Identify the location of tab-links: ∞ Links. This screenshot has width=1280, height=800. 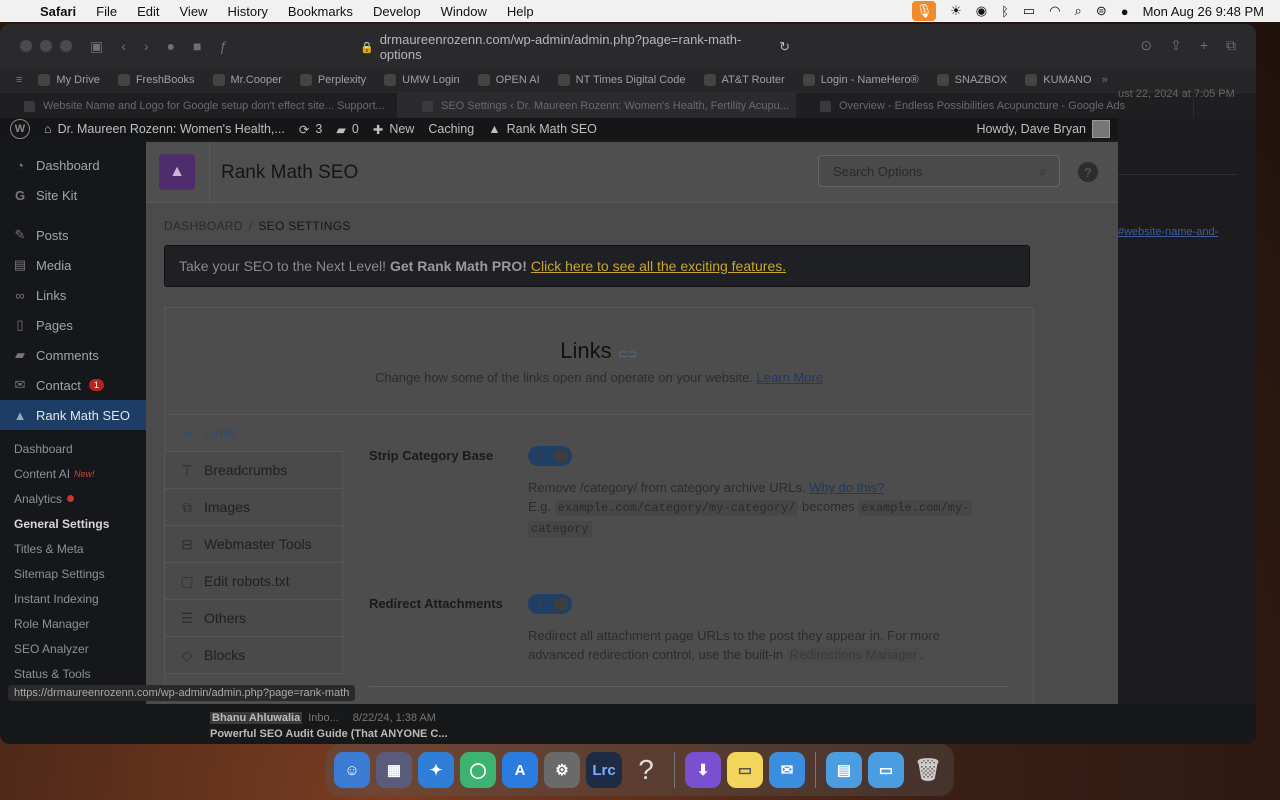
(254, 433).